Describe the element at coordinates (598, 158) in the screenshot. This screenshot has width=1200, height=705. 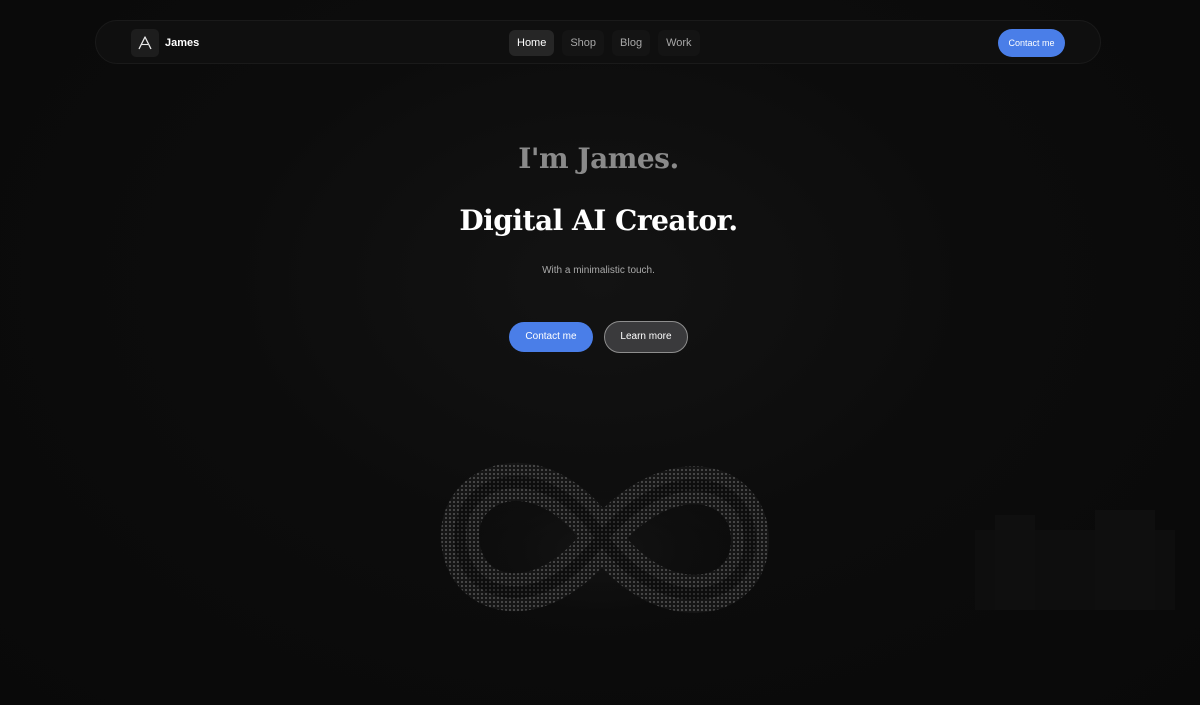
I see `hero-greeting: I'm James.` at that location.